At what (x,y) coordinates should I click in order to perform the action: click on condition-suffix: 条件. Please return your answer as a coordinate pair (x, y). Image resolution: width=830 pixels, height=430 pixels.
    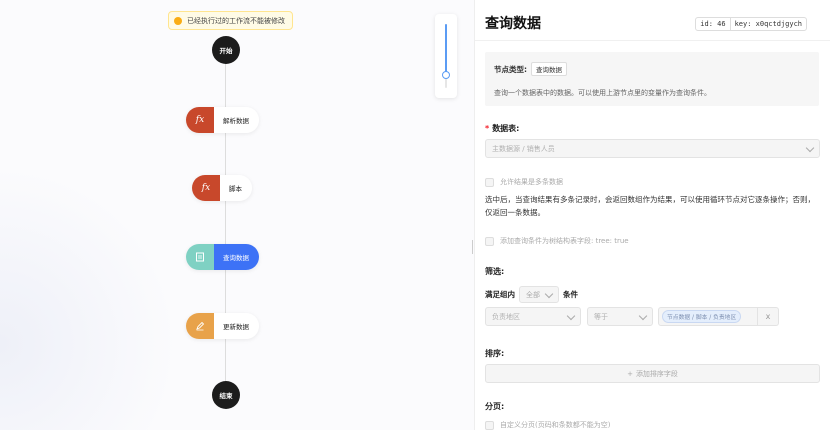
    Looking at the image, I should click on (570, 294).